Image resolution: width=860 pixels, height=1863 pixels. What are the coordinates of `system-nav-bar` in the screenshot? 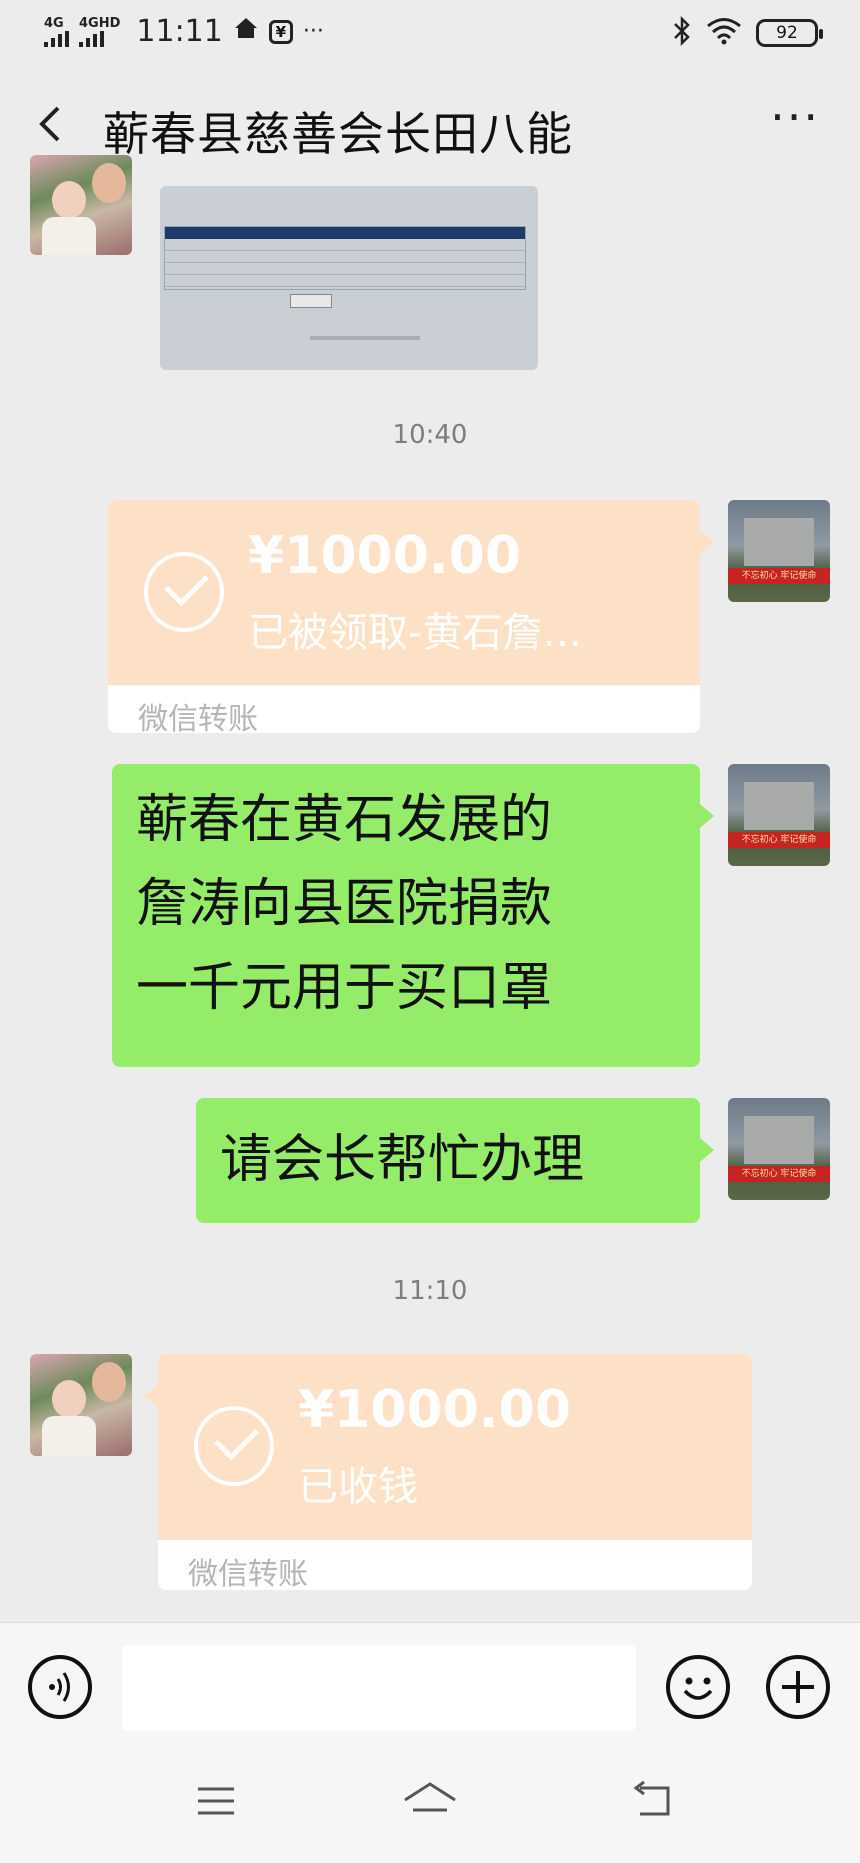 It's located at (430, 1806).